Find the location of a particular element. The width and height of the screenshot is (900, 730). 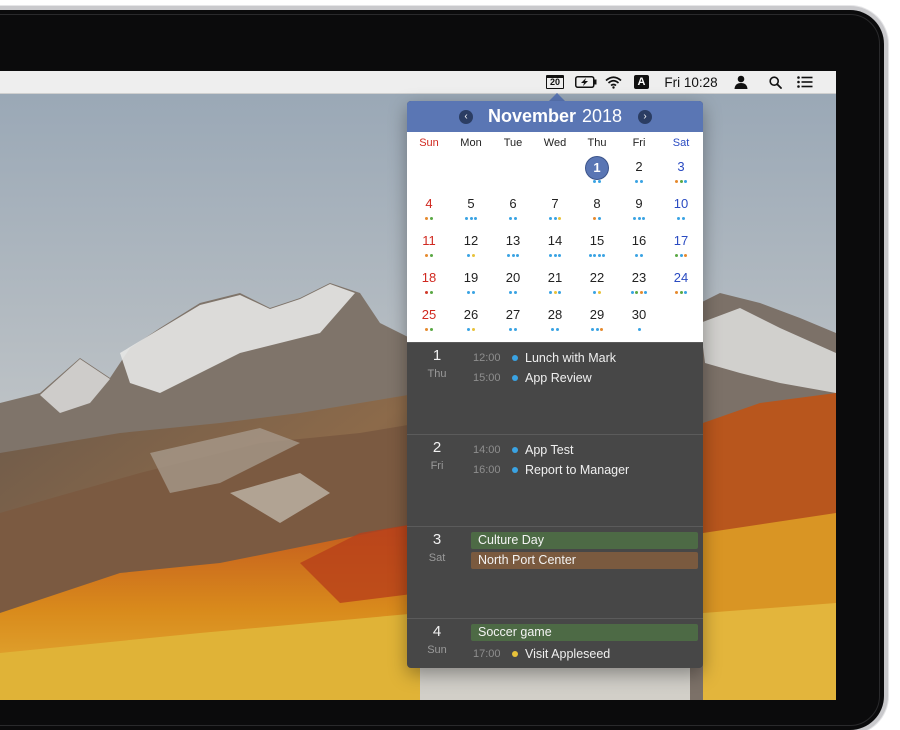

calendar-day: 5 is located at coordinates (471, 206).